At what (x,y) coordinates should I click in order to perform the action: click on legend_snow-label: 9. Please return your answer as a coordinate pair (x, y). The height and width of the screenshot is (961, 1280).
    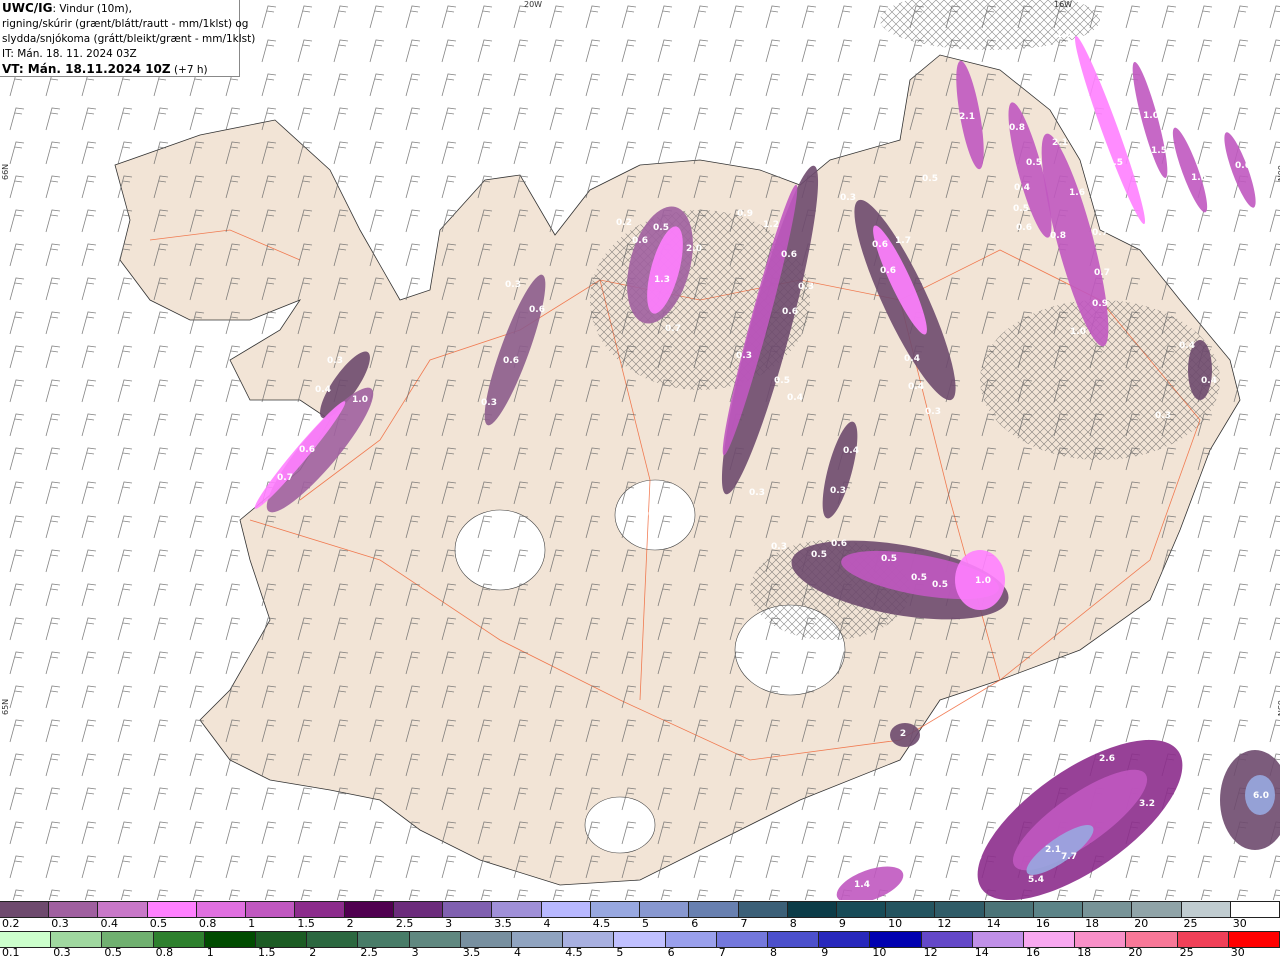
    Looking at the image, I should click on (842, 923).